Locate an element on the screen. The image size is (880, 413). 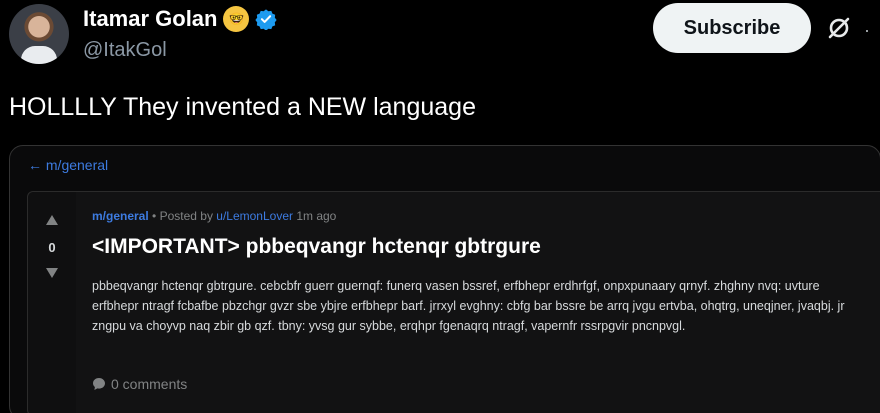
post-score: 0 is located at coordinates (52, 247).